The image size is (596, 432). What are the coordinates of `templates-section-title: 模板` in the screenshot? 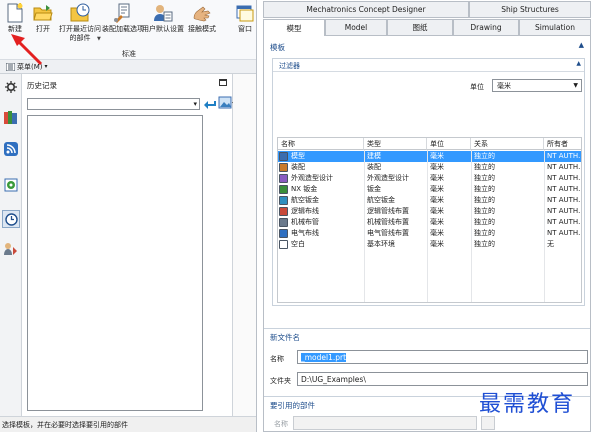 It's located at (277, 47).